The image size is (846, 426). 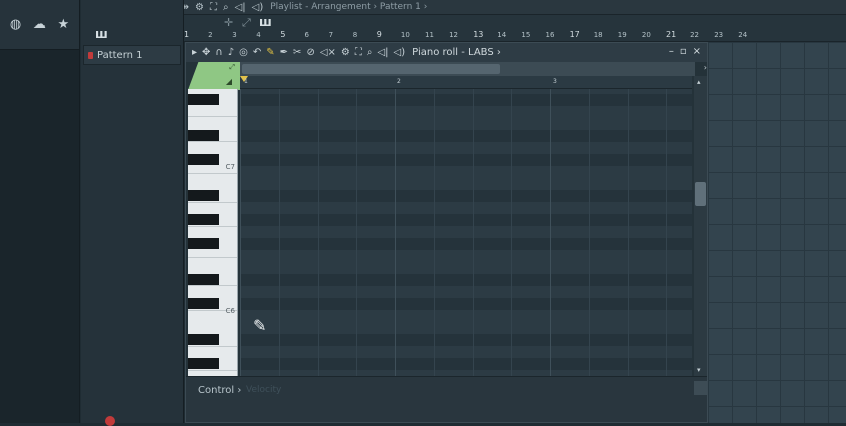 What do you see at coordinates (671, 51) in the screenshot?
I see `minimize-icon: –` at bounding box center [671, 51].